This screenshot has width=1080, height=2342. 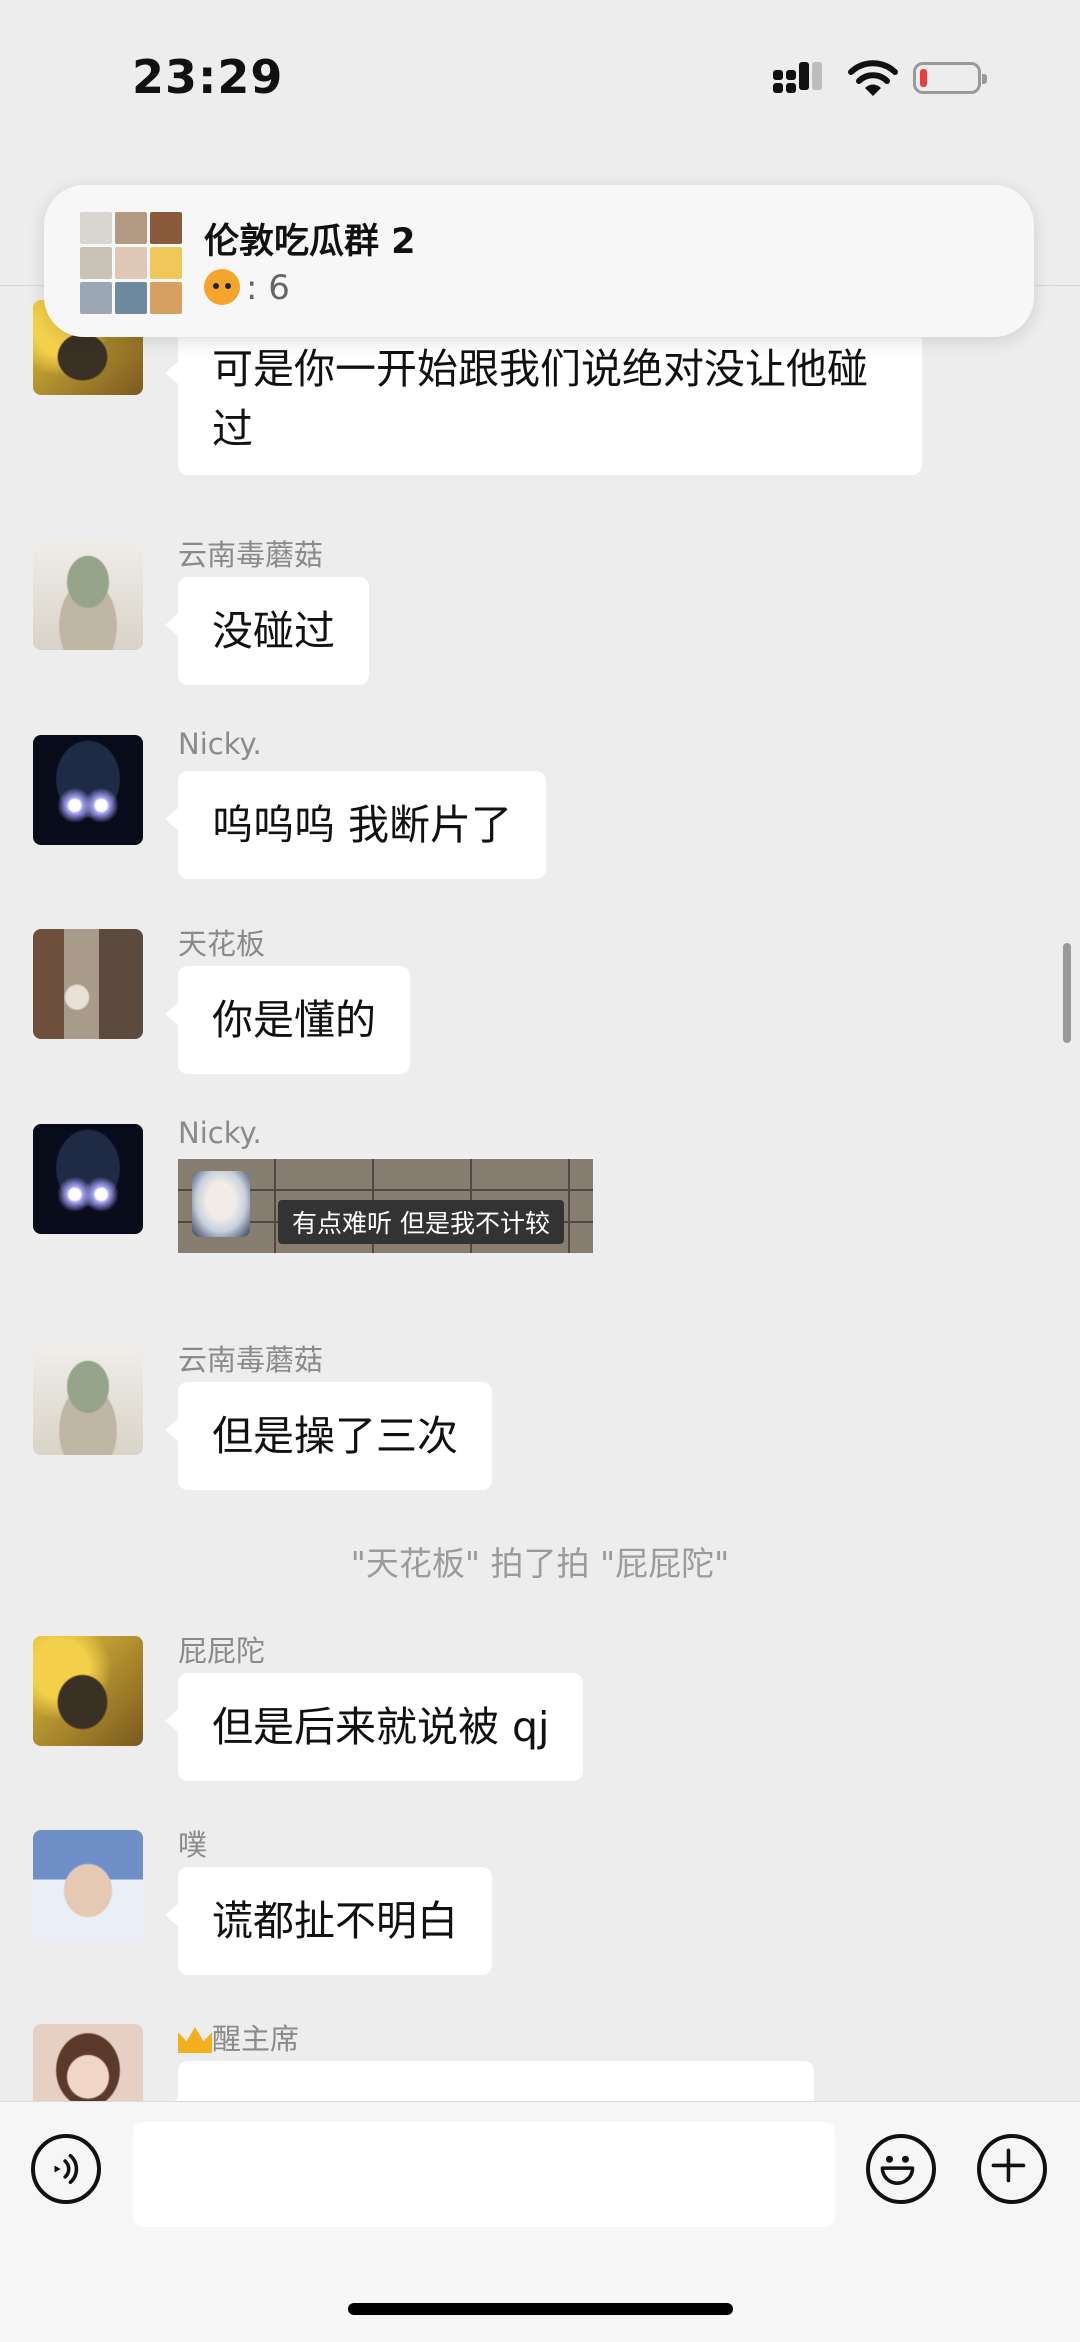 What do you see at coordinates (310, 242) in the screenshot?
I see `notification-title: 伦敦吃瓜群 2` at bounding box center [310, 242].